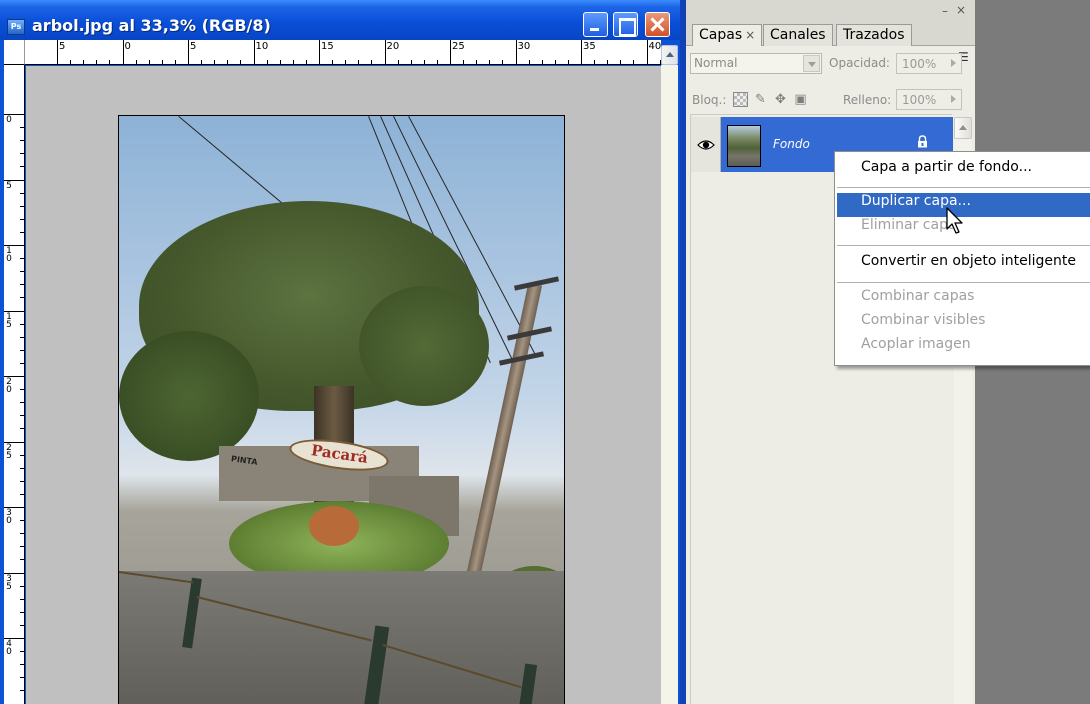 This screenshot has width=1090, height=704. What do you see at coordinates (961, 10) in the screenshot?
I see `panel-close-button: ×` at bounding box center [961, 10].